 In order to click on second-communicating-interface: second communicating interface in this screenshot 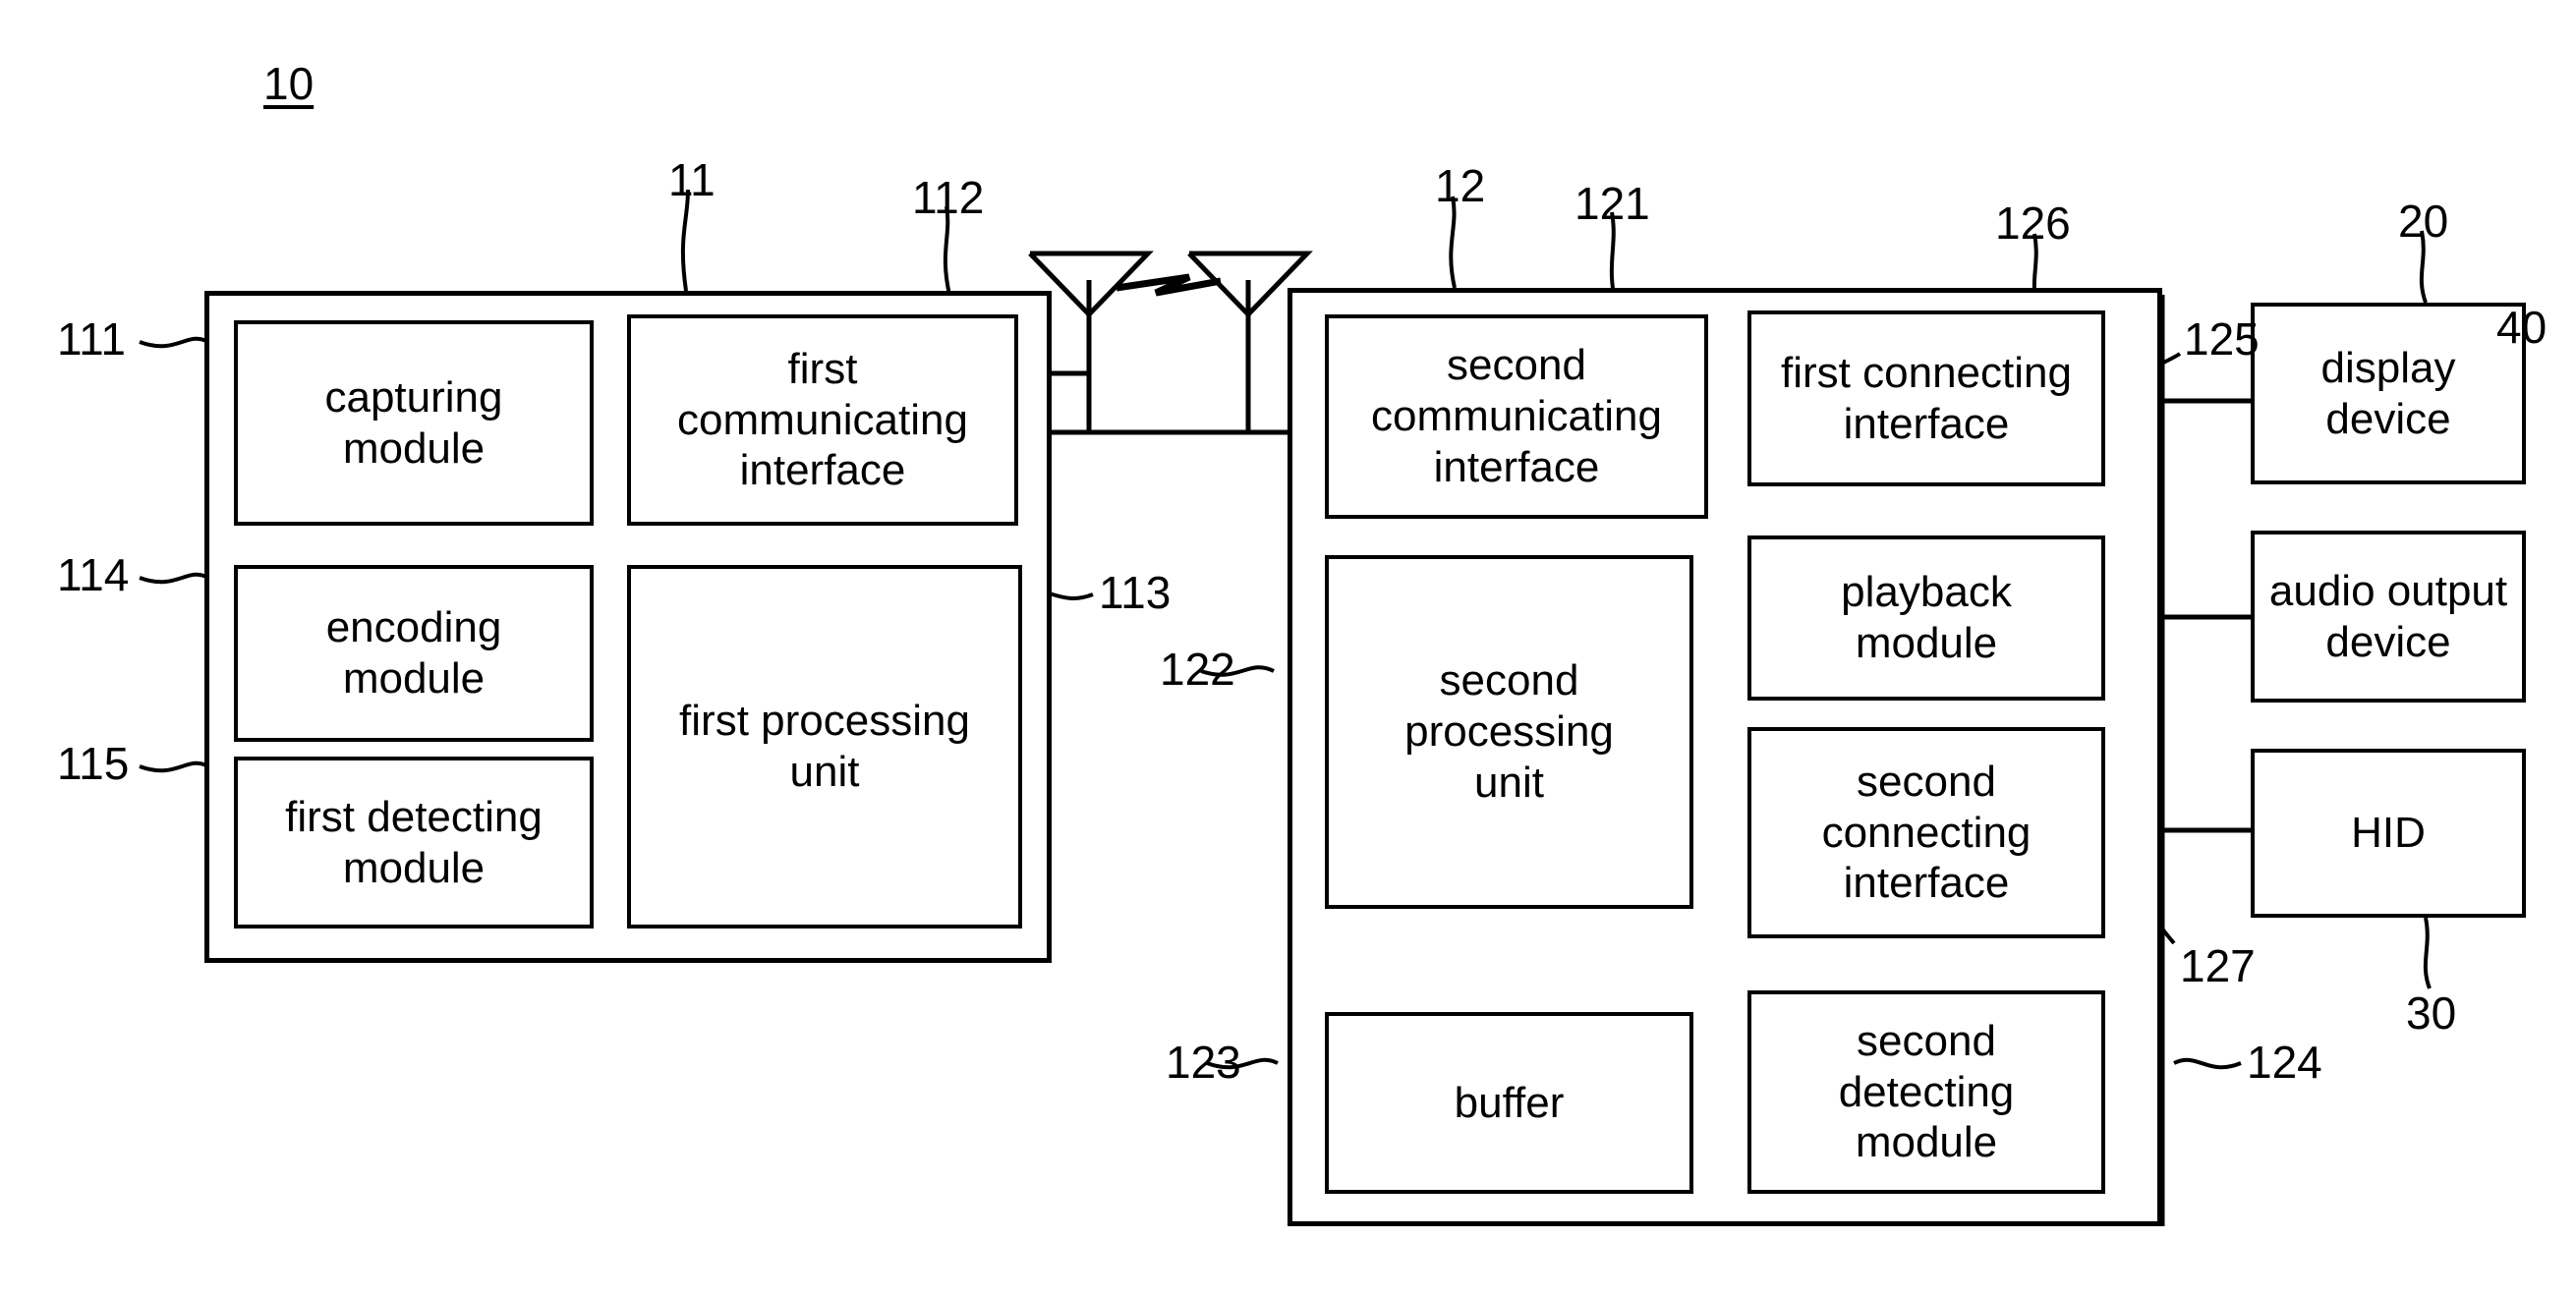, I will do `click(1516, 416)`.